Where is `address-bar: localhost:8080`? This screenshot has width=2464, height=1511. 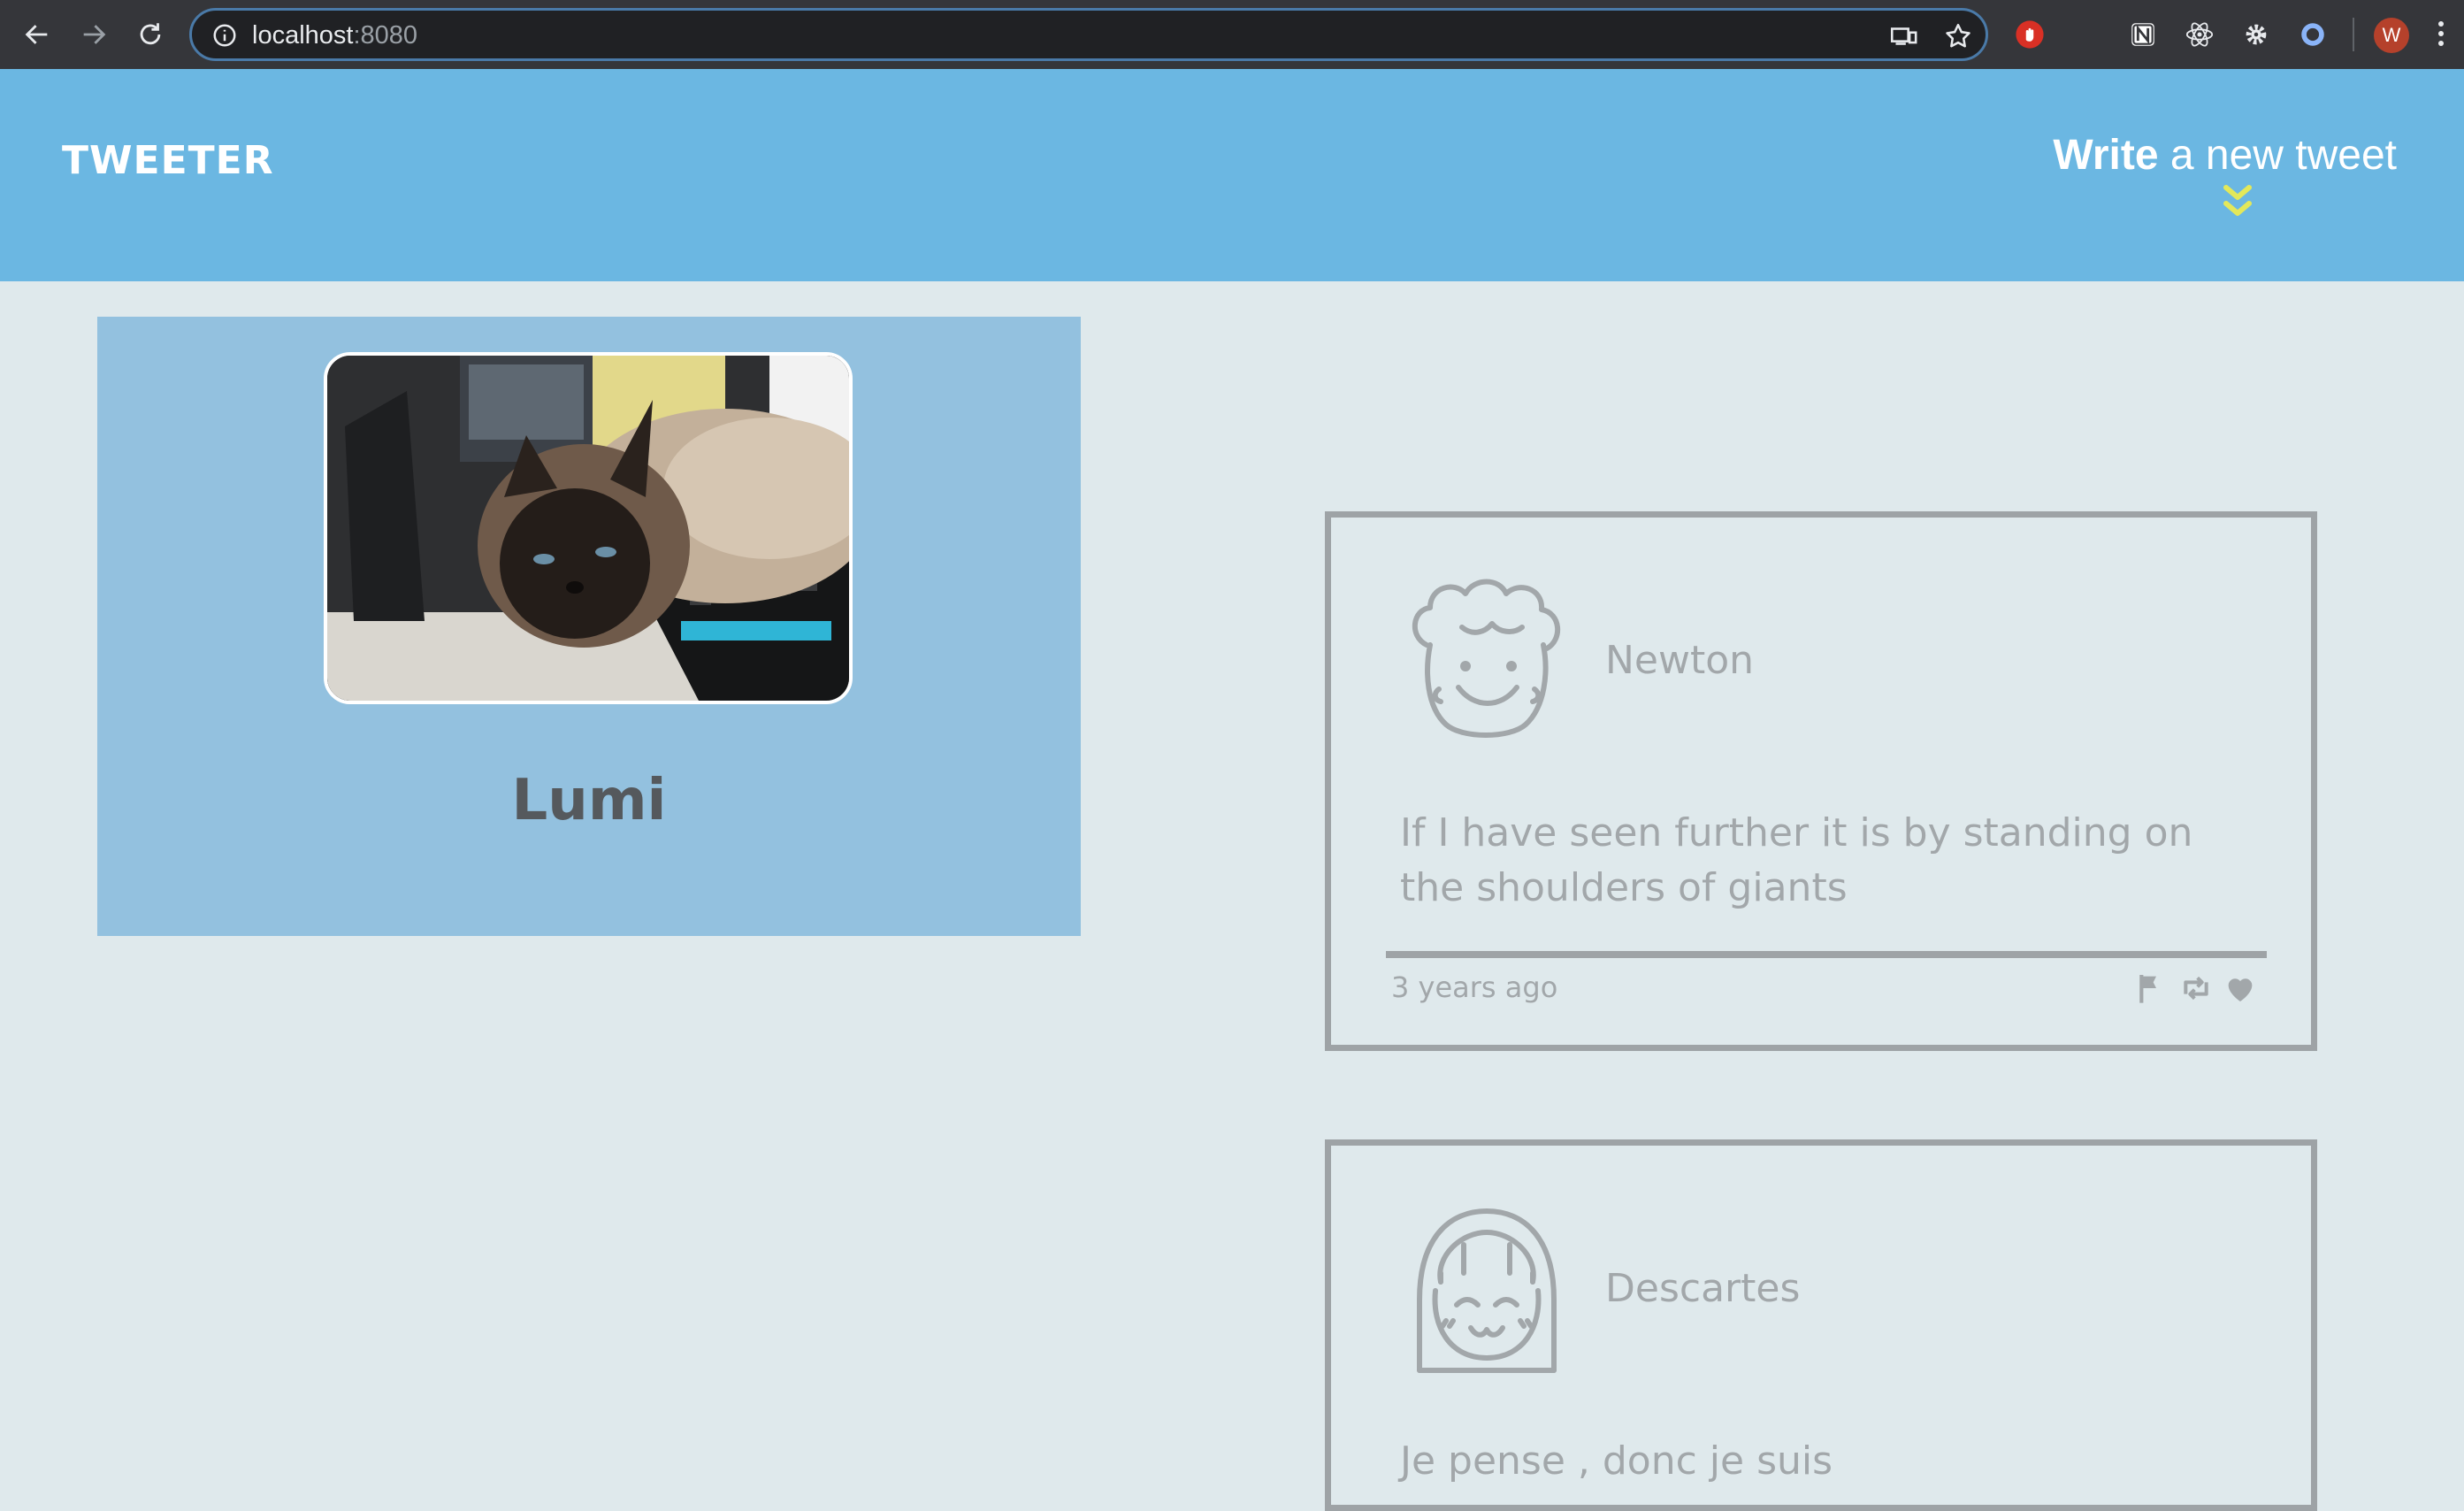 address-bar: localhost:8080 is located at coordinates (1088, 35).